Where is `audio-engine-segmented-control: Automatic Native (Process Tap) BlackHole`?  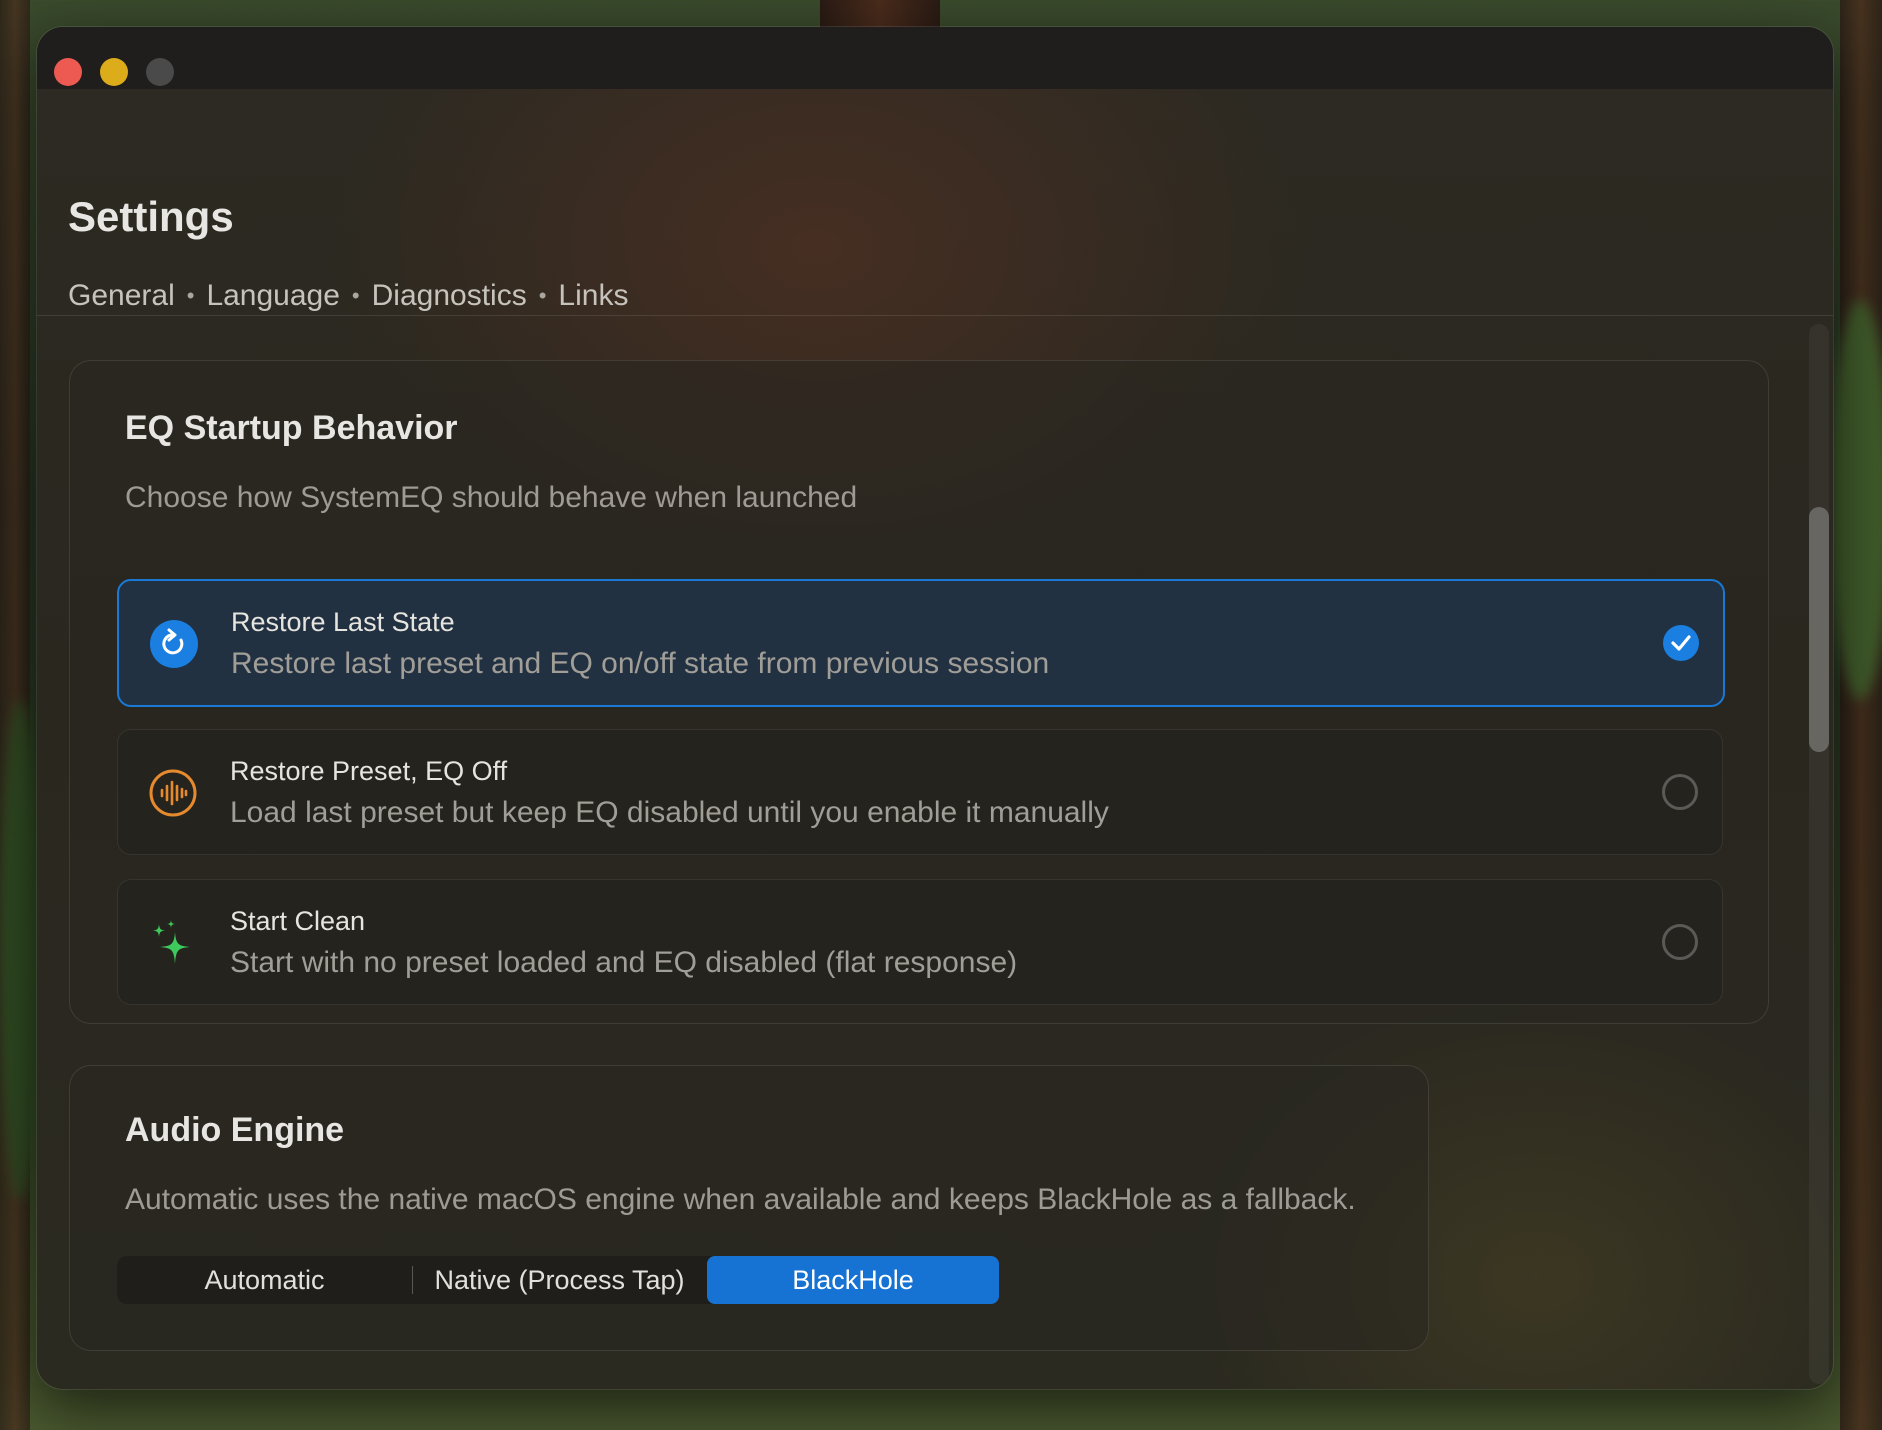 audio-engine-segmented-control: Automatic Native (Process Tap) BlackHole is located at coordinates (558, 1280).